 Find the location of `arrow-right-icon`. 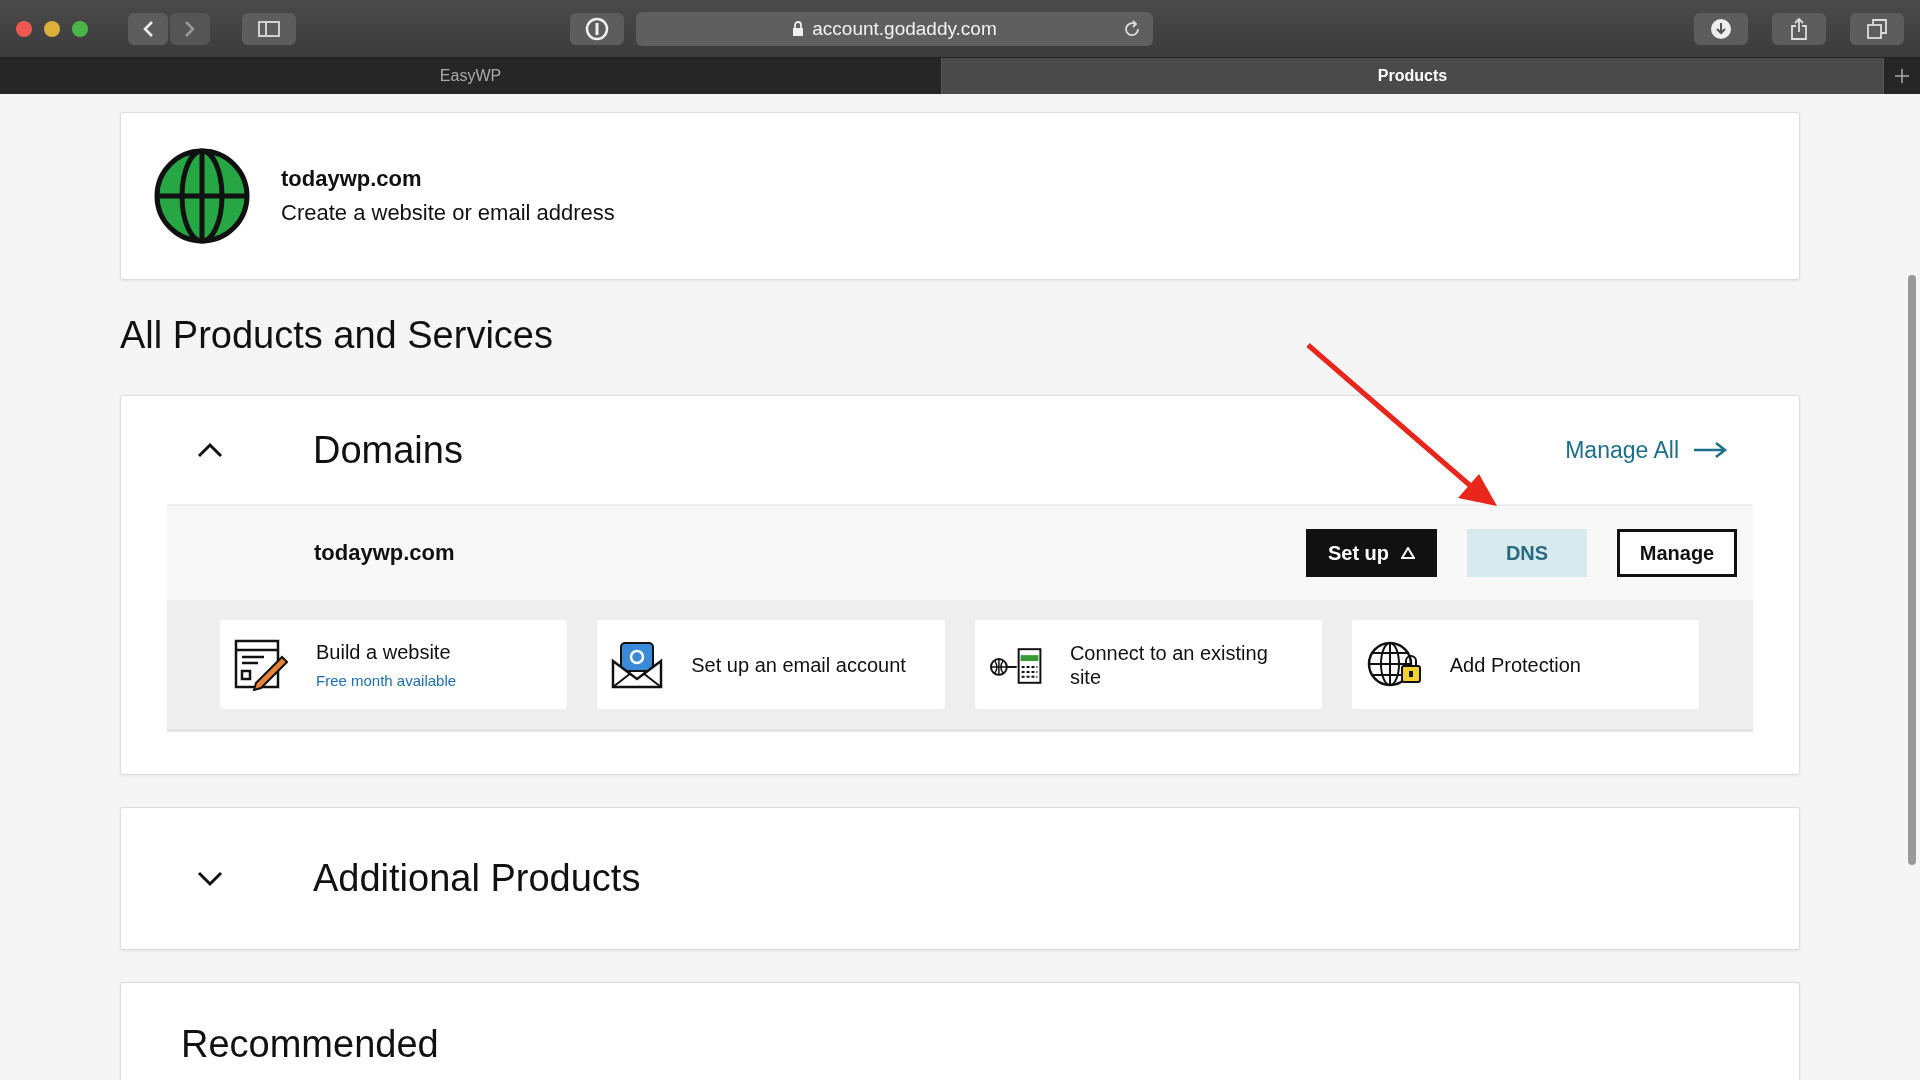

arrow-right-icon is located at coordinates (1710, 450).